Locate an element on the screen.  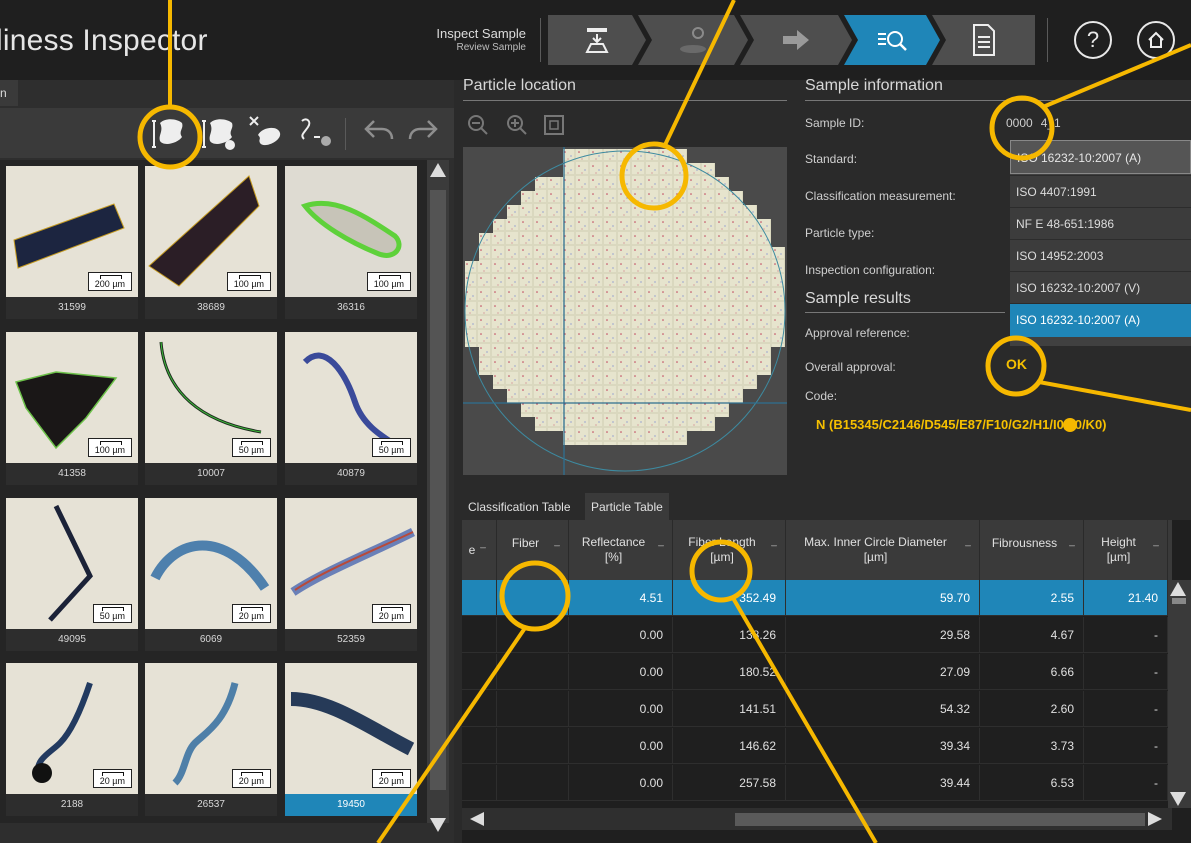
column-header: e ▽ is located at coordinates (479, 550).